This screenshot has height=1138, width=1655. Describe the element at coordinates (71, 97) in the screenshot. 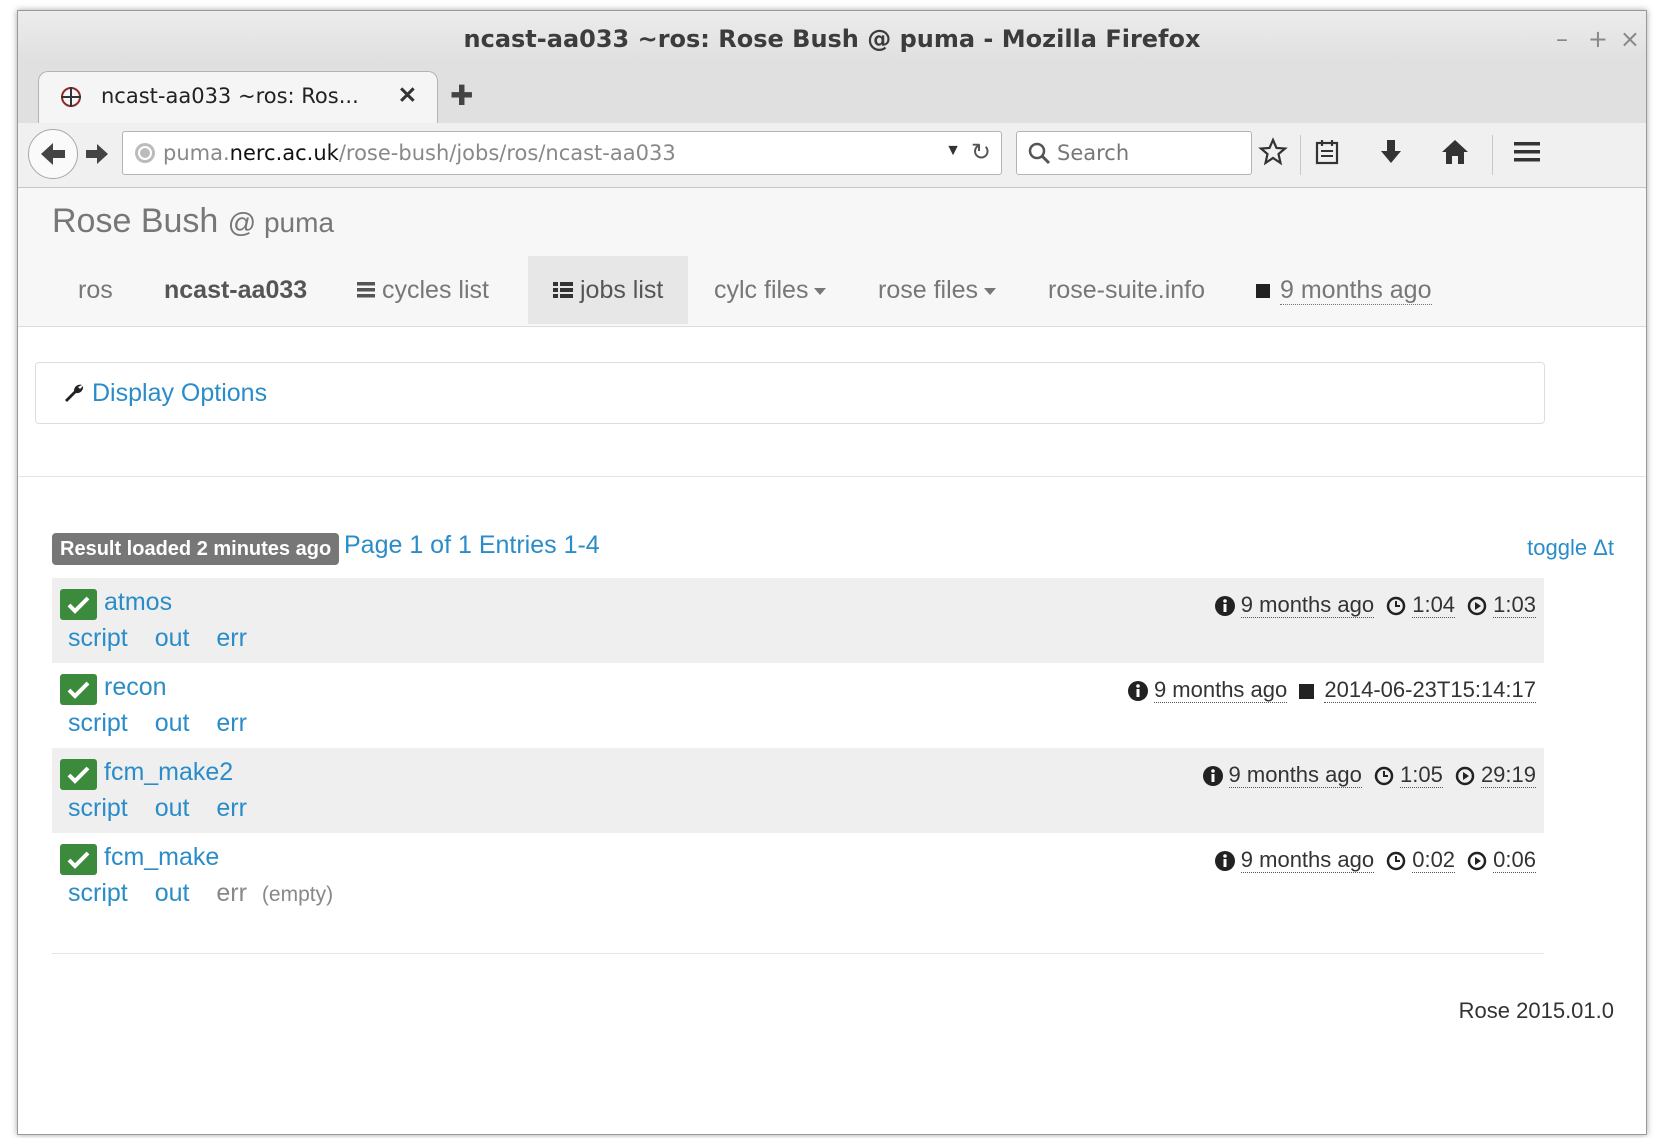

I see `rose-favicon-icon` at that location.